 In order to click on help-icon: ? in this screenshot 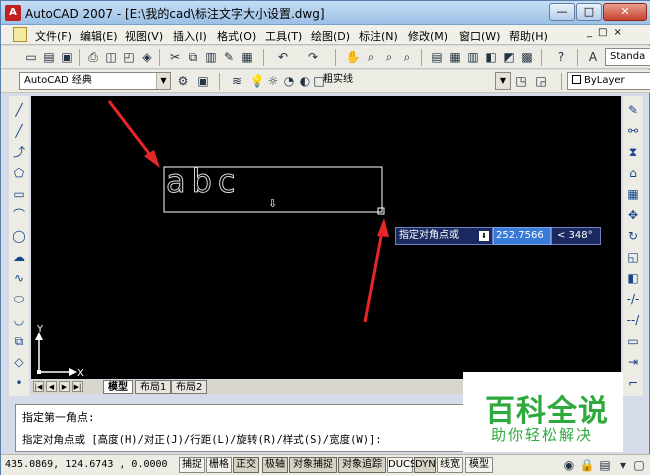, I will do `click(561, 57)`.